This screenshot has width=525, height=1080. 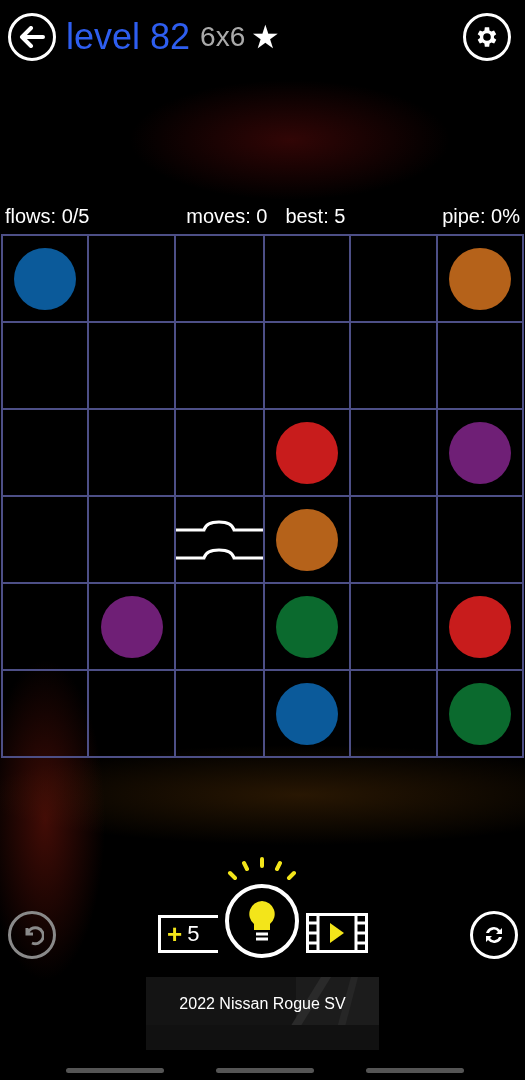 What do you see at coordinates (128, 36) in the screenshot?
I see `level-title: level 82` at bounding box center [128, 36].